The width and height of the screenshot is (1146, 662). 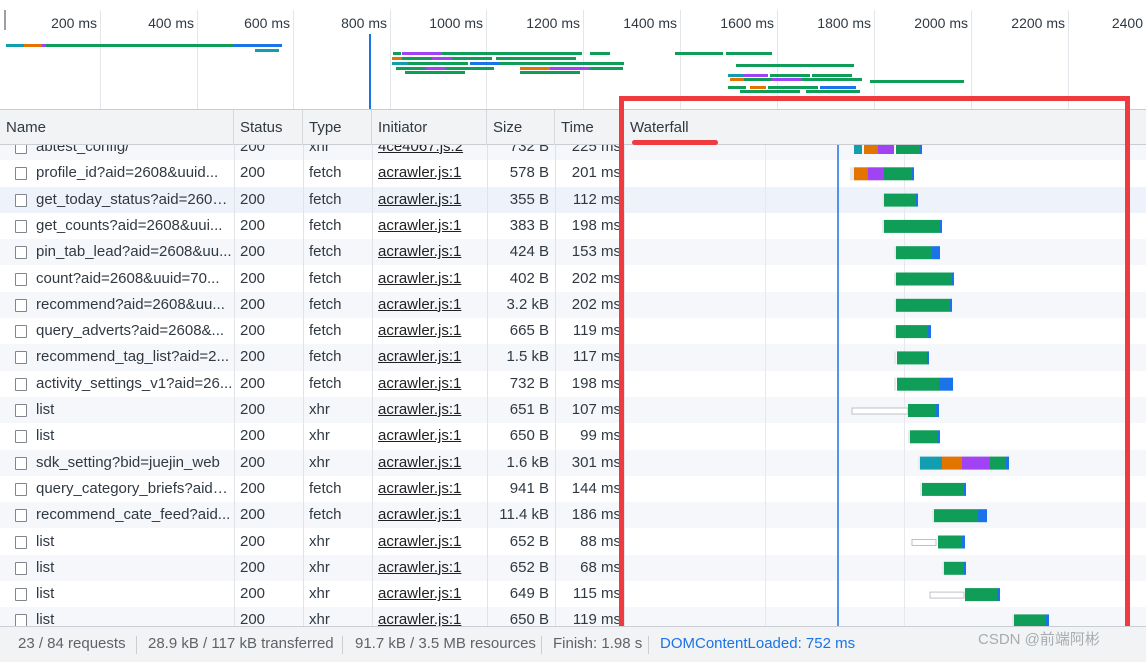 What do you see at coordinates (429, 127) in the screenshot?
I see `column-header-initiator: Initiator` at bounding box center [429, 127].